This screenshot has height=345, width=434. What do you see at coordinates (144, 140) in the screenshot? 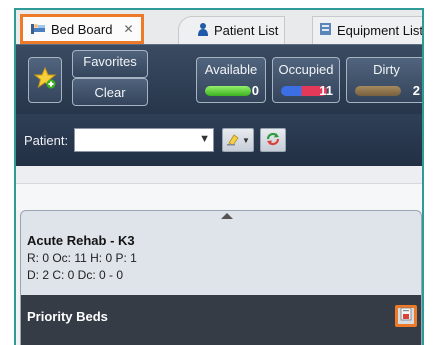
I see `patient-dropdown: ▼` at bounding box center [144, 140].